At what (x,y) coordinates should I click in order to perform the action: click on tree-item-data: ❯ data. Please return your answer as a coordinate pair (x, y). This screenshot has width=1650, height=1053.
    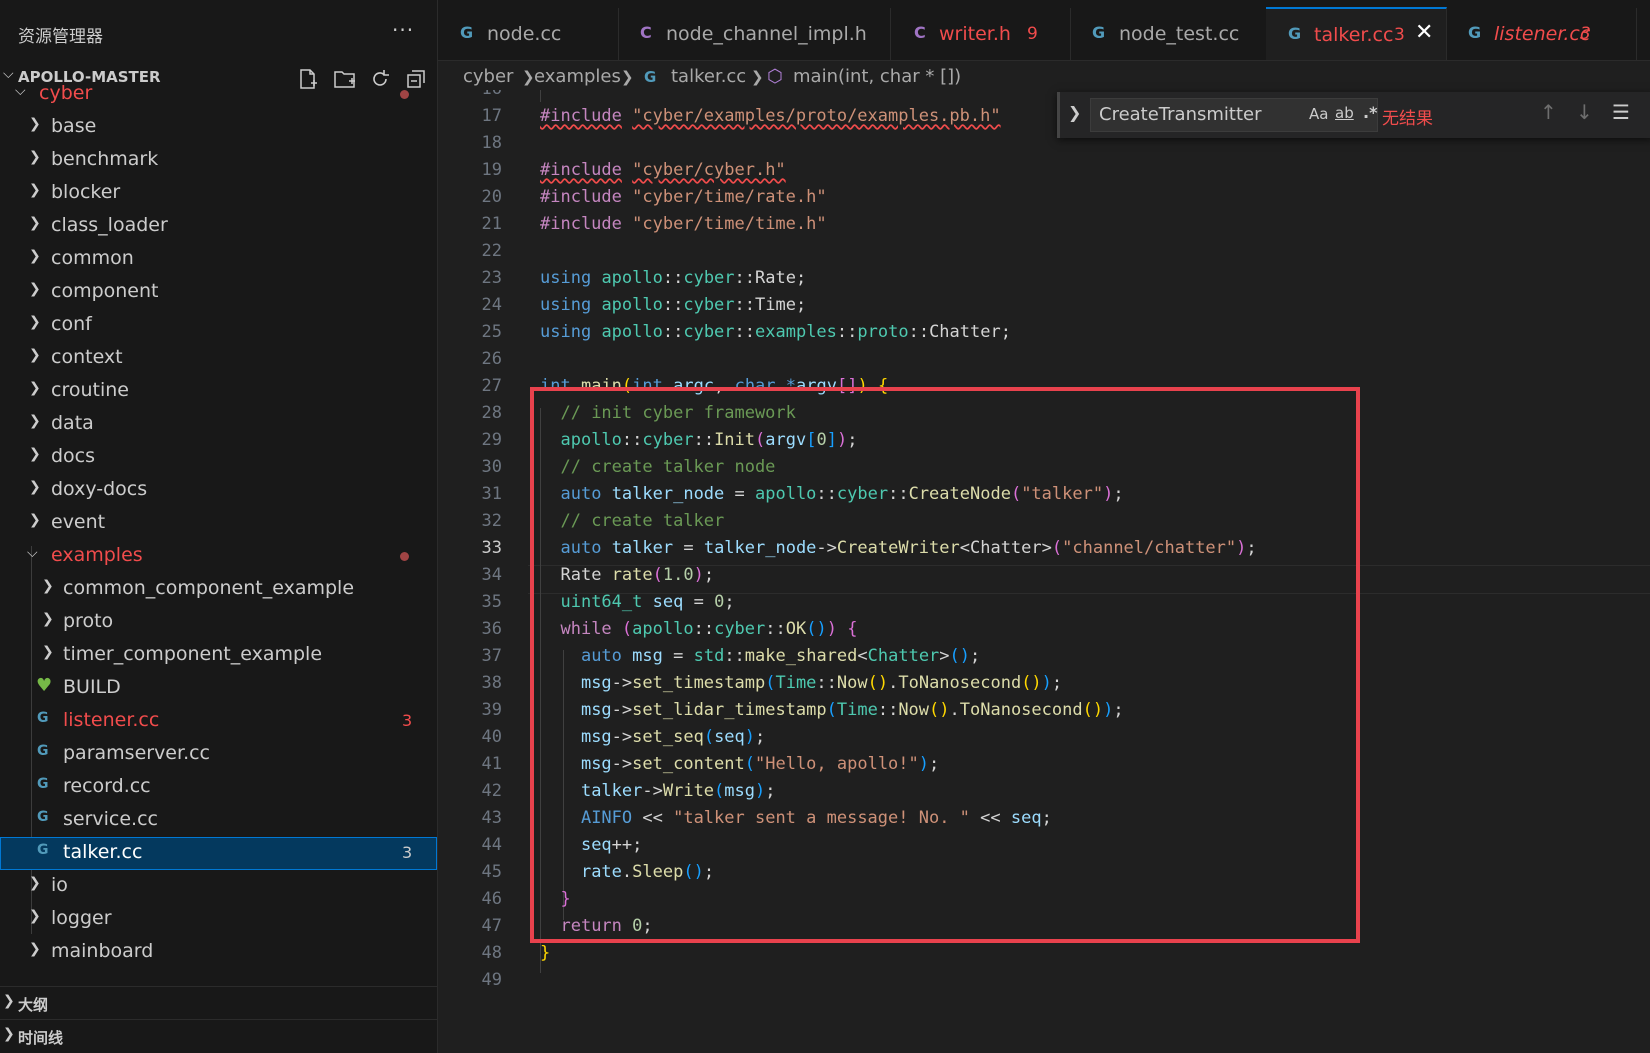
    Looking at the image, I should click on (218, 424).